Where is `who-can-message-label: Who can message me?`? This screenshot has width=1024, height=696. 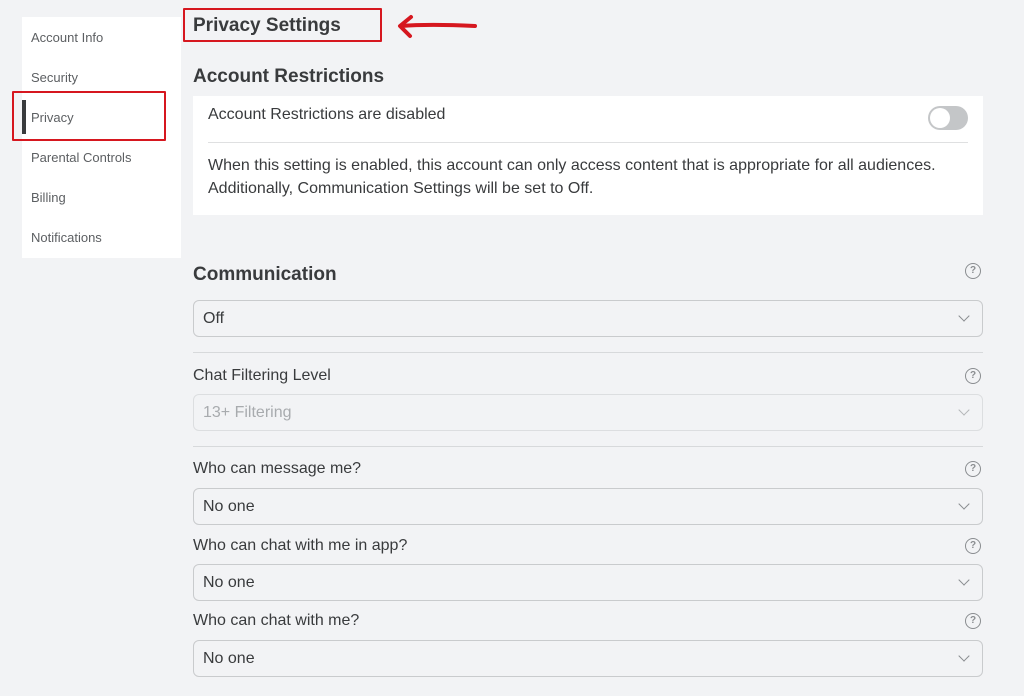
who-can-message-label: Who can message me? is located at coordinates (277, 468).